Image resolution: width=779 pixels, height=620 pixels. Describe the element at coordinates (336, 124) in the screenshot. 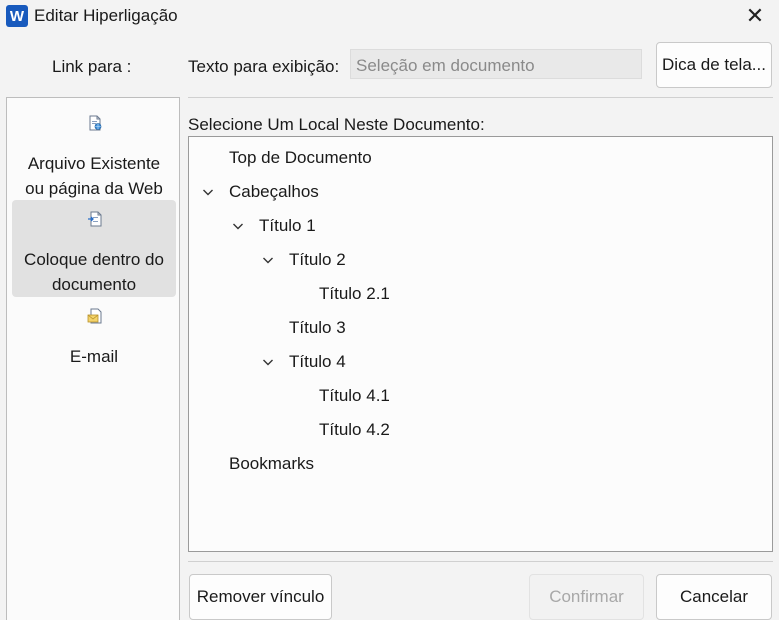

I see `select-location-label: Selecione Um Local Neste Documento:` at that location.